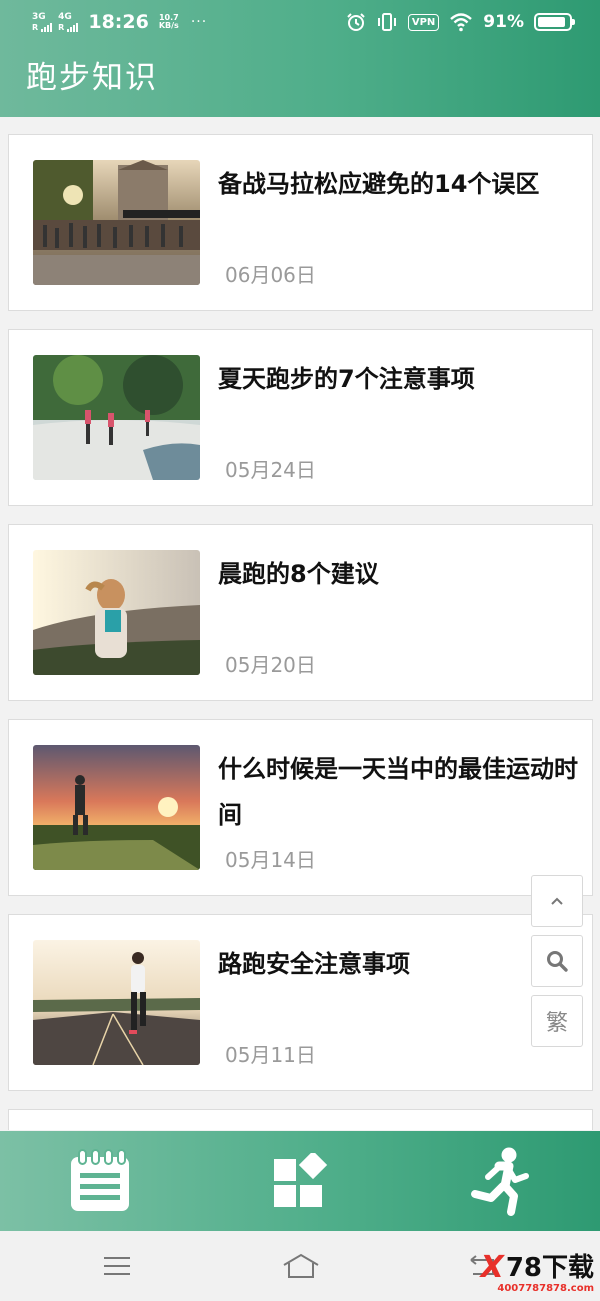 The width and height of the screenshot is (600, 1301). I want to click on battery-icon, so click(554, 22).